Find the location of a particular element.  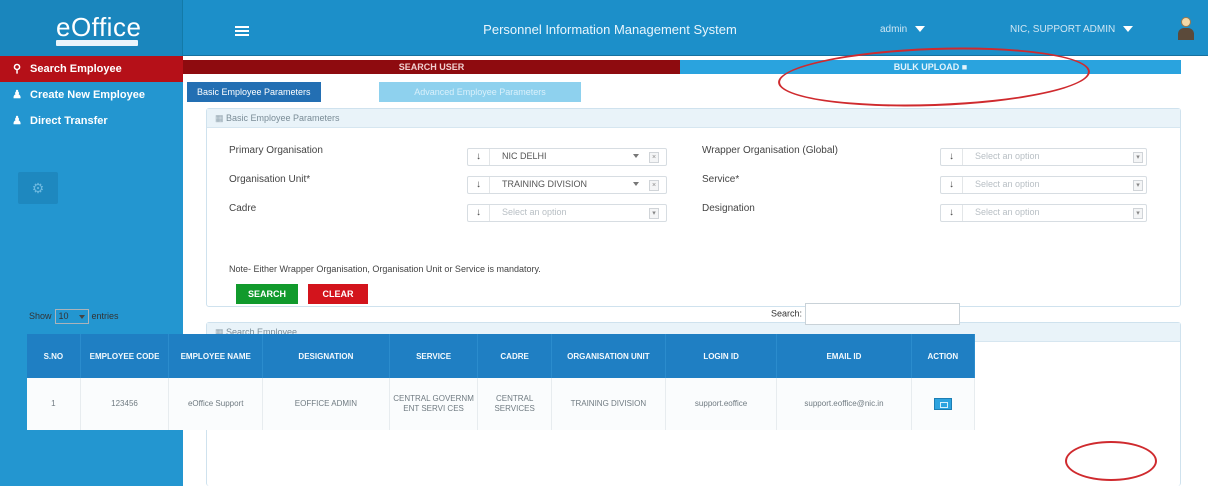

cell-name: eOffice Support is located at coordinates (216, 404).